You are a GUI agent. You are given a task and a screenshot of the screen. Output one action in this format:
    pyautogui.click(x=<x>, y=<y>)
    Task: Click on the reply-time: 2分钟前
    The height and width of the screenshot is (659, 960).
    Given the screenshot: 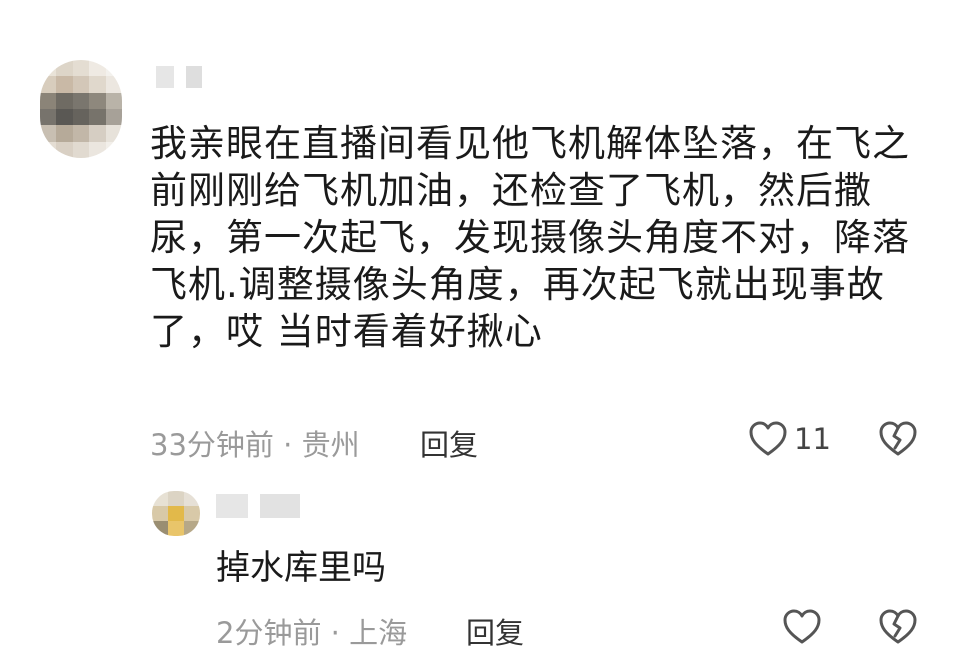 What is the action you would take?
    pyautogui.click(x=269, y=633)
    